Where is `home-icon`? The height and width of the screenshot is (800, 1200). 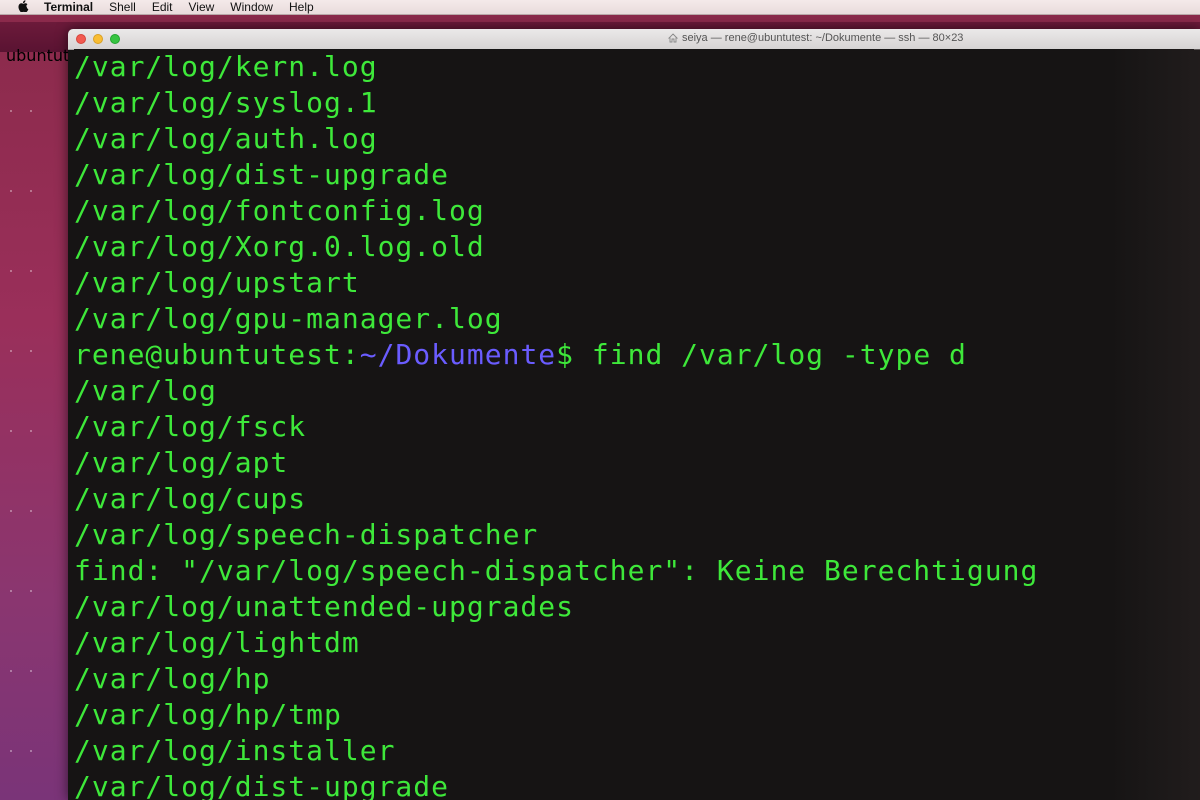
home-icon is located at coordinates (673, 38).